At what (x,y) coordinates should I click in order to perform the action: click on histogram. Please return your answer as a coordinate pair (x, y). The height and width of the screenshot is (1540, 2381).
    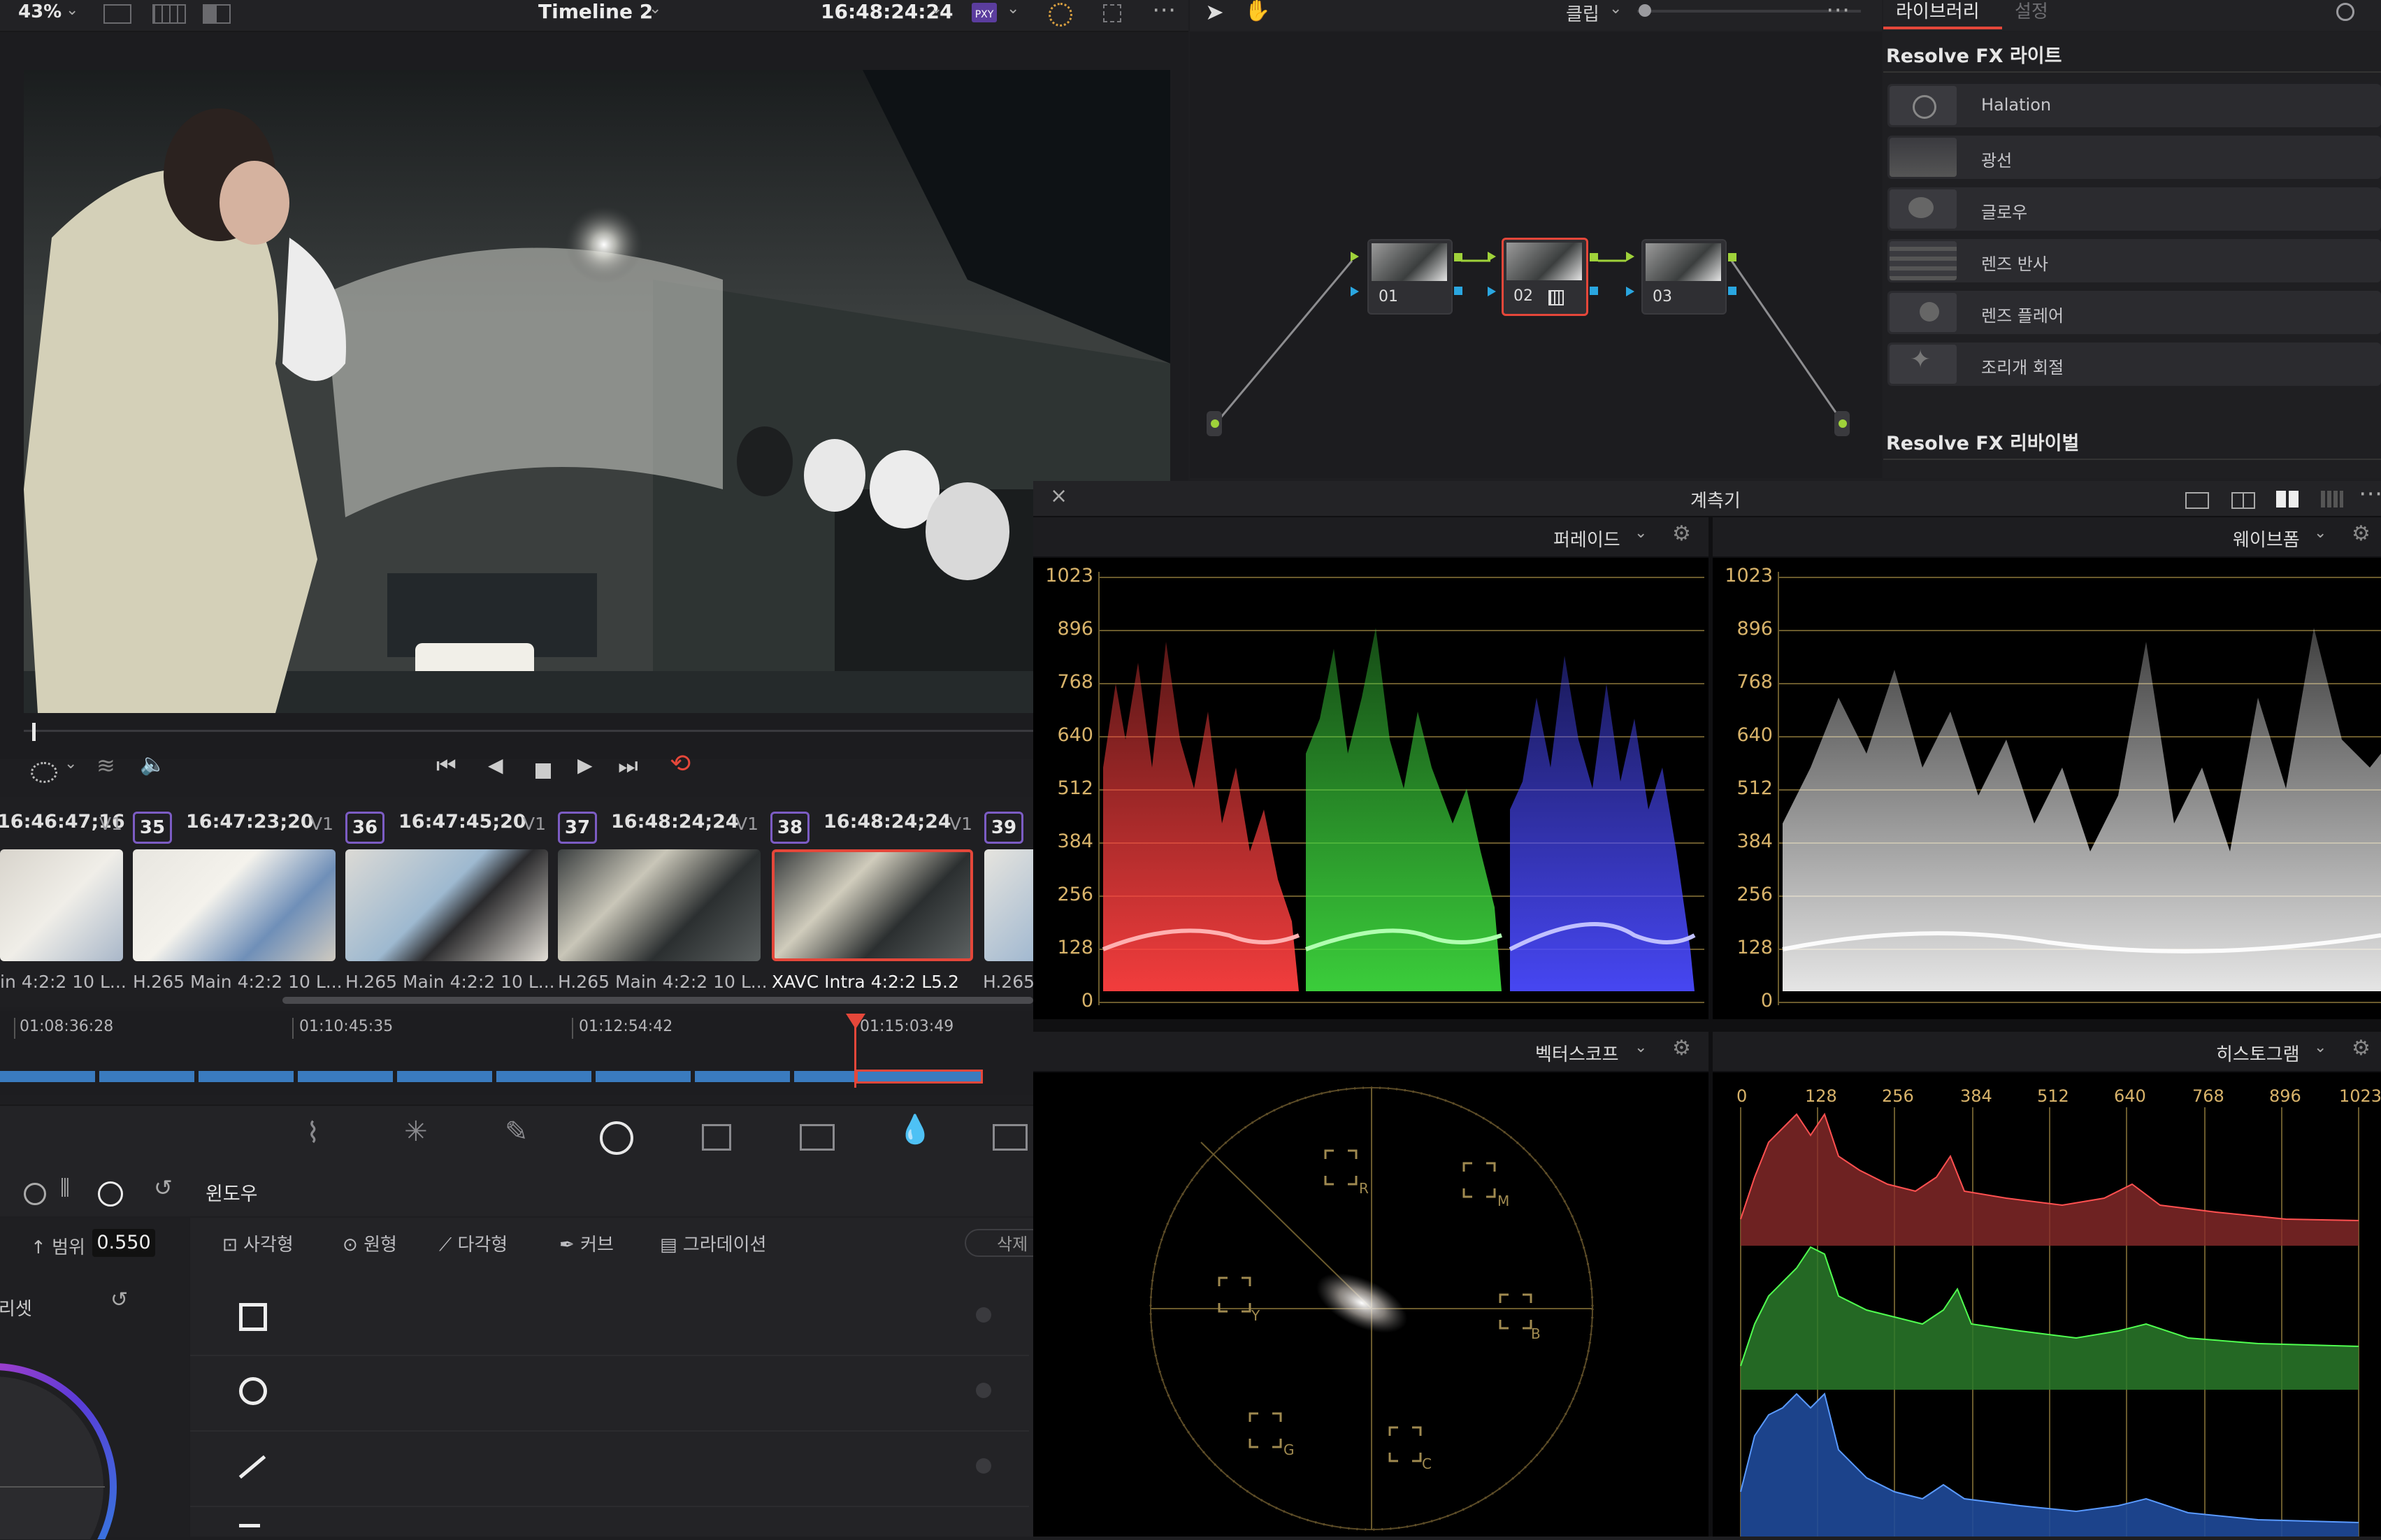
    Looking at the image, I should click on (2047, 1304).